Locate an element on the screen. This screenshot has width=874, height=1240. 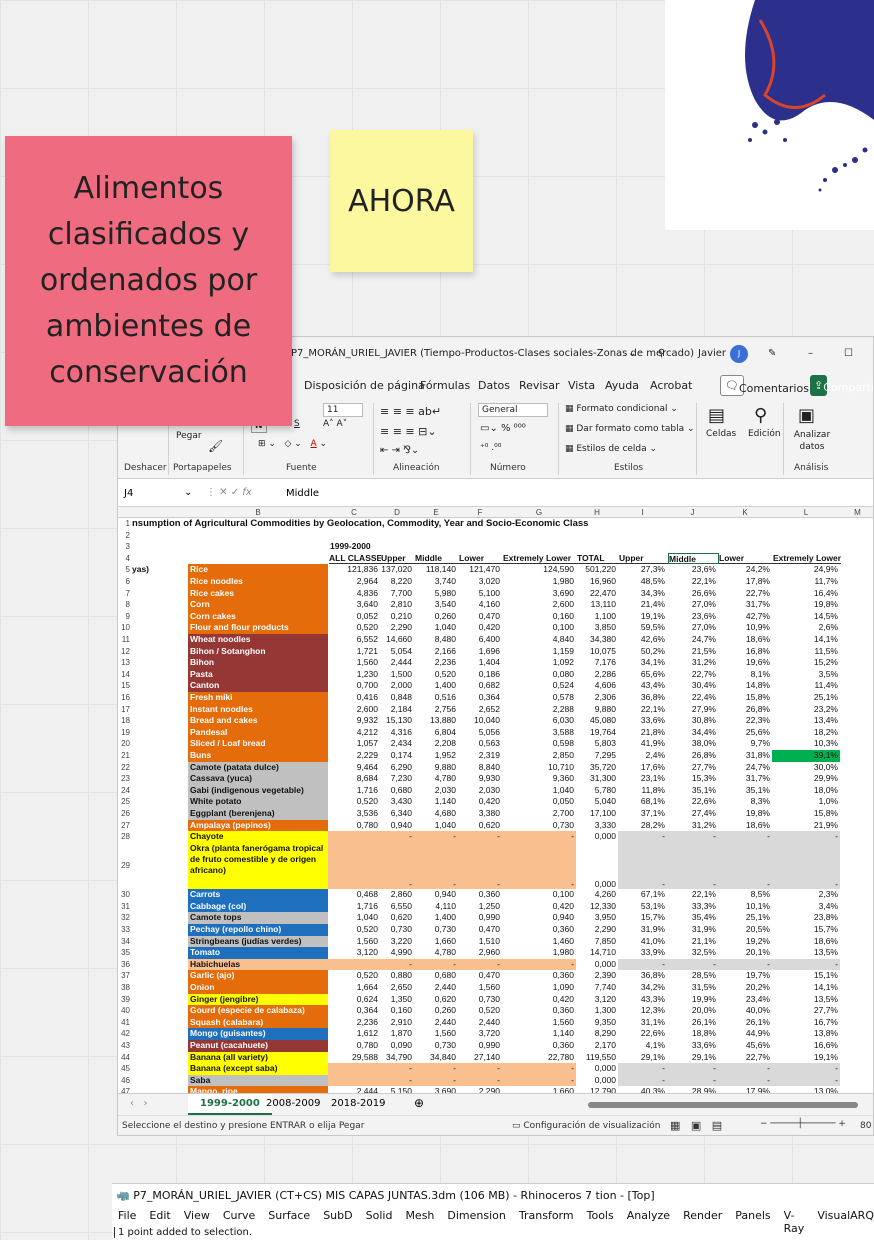
cell: 7,850 is located at coordinates (597, 942).